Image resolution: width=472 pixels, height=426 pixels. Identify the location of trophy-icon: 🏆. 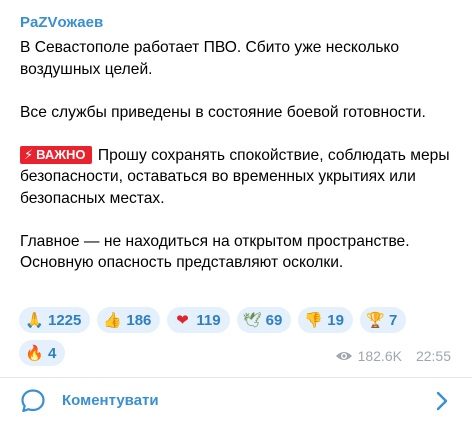
(375, 320).